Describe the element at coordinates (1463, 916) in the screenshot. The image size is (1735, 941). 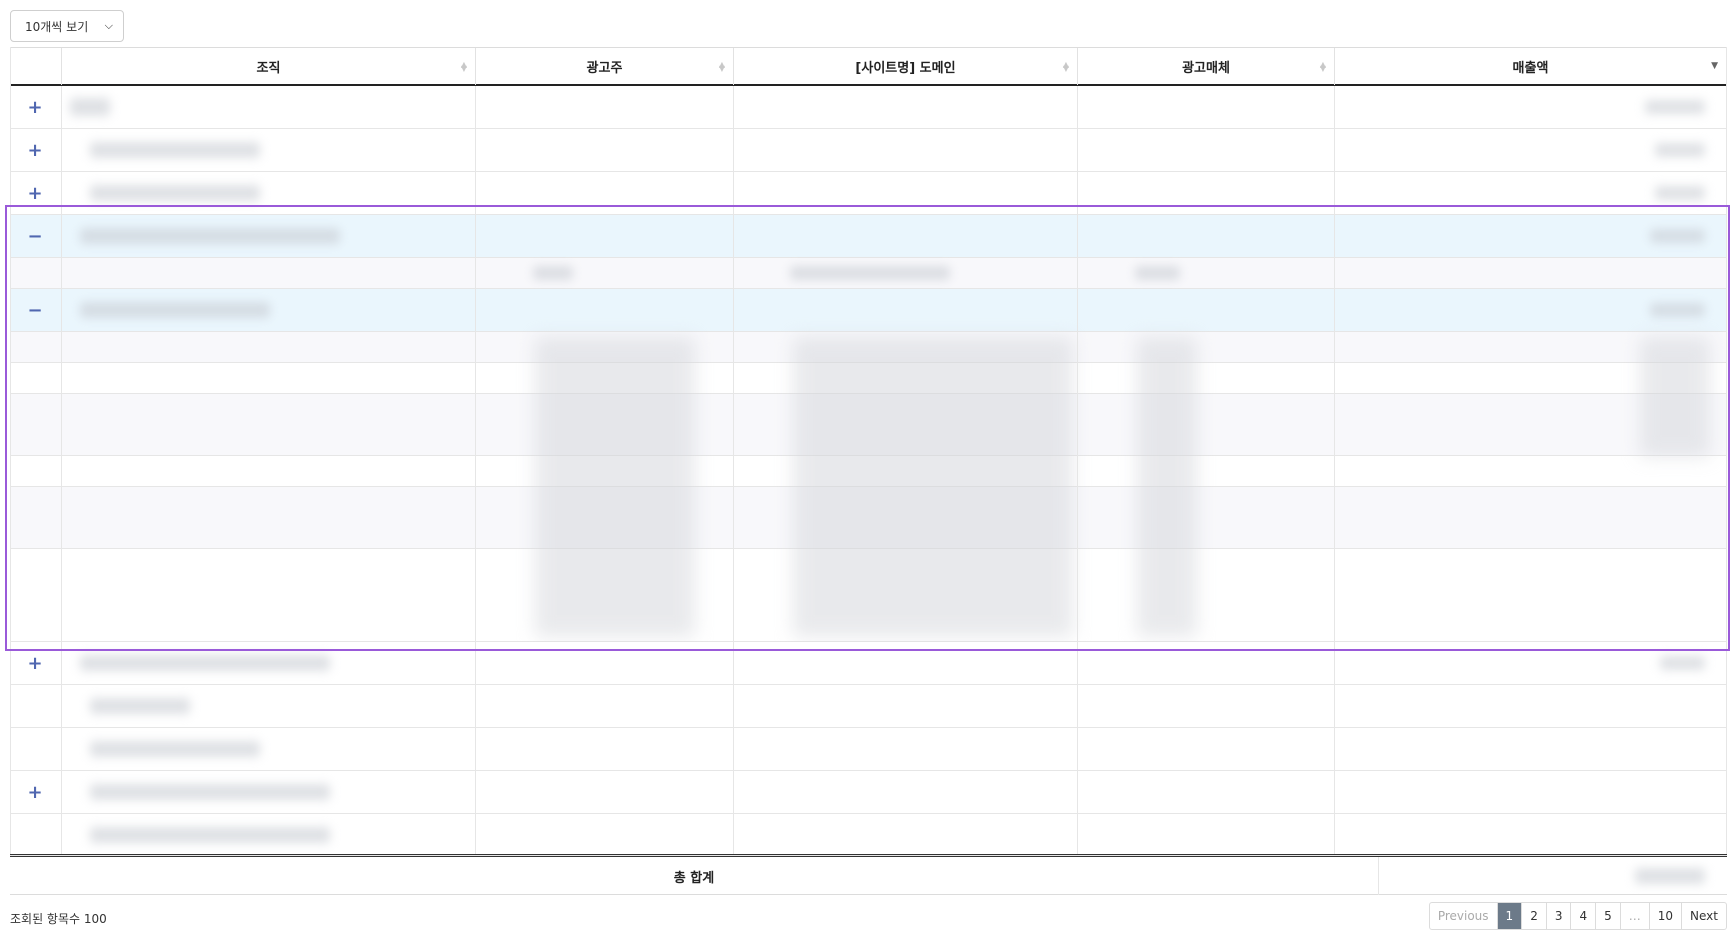
I see `previous-button: Previous` at that location.